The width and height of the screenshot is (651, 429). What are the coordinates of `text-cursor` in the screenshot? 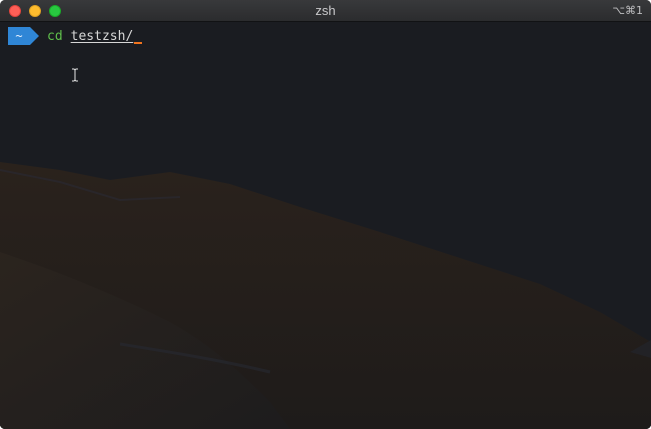 It's located at (138, 43).